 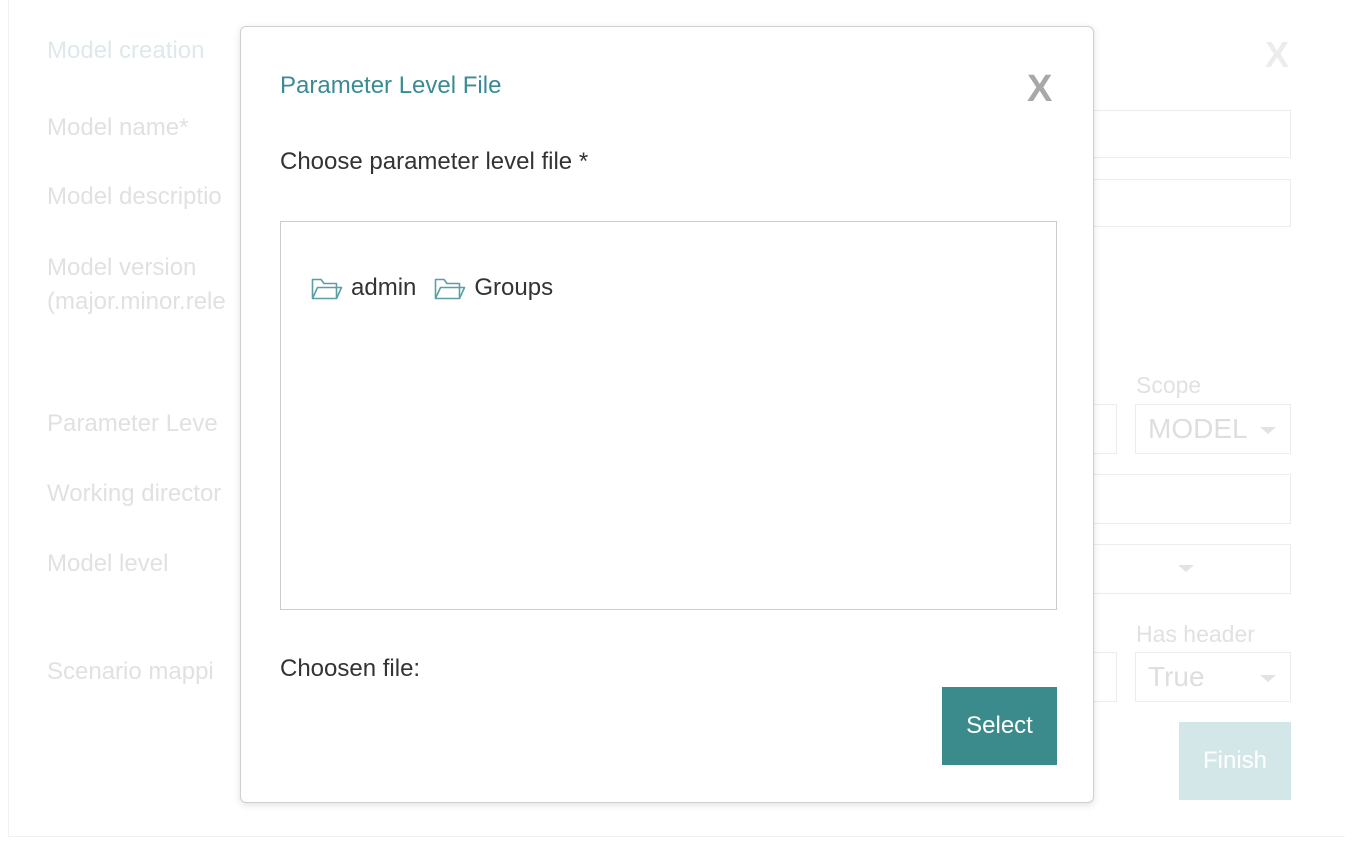 I want to click on working-directory-label: Working director, so click(x=134, y=493).